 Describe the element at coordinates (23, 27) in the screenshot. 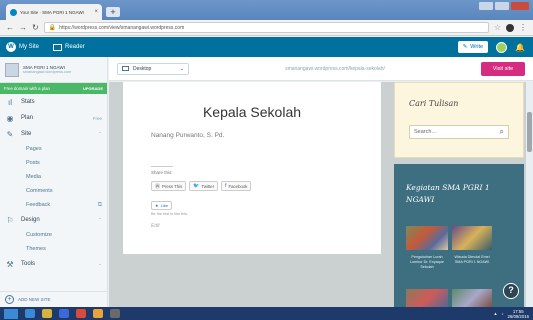

I see `arrow-right-icon: →` at that location.